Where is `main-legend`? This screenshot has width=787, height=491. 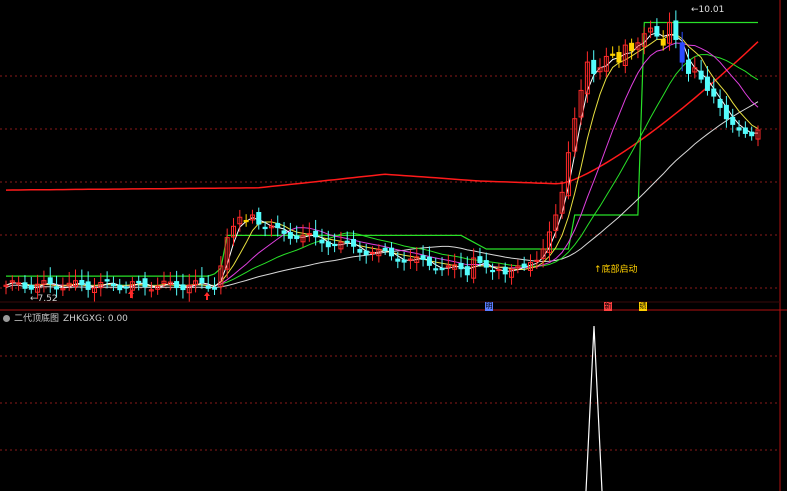 main-legend is located at coordinates (18, 4).